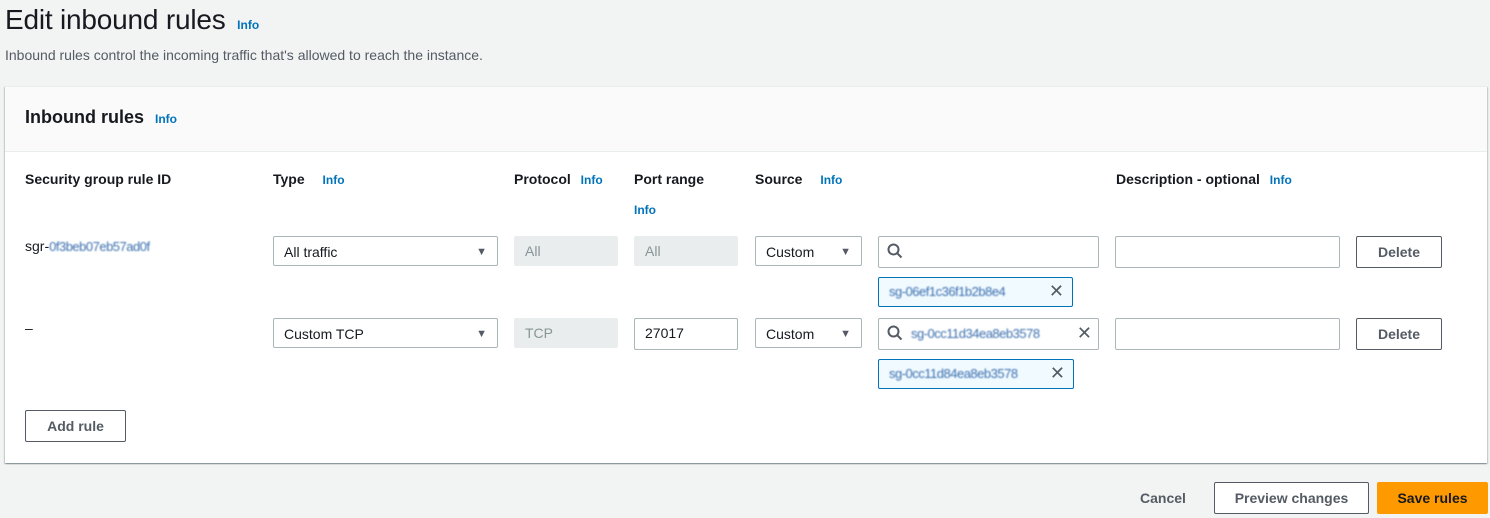  Describe the element at coordinates (566, 333) in the screenshot. I see `protocol-field: TCP` at that location.